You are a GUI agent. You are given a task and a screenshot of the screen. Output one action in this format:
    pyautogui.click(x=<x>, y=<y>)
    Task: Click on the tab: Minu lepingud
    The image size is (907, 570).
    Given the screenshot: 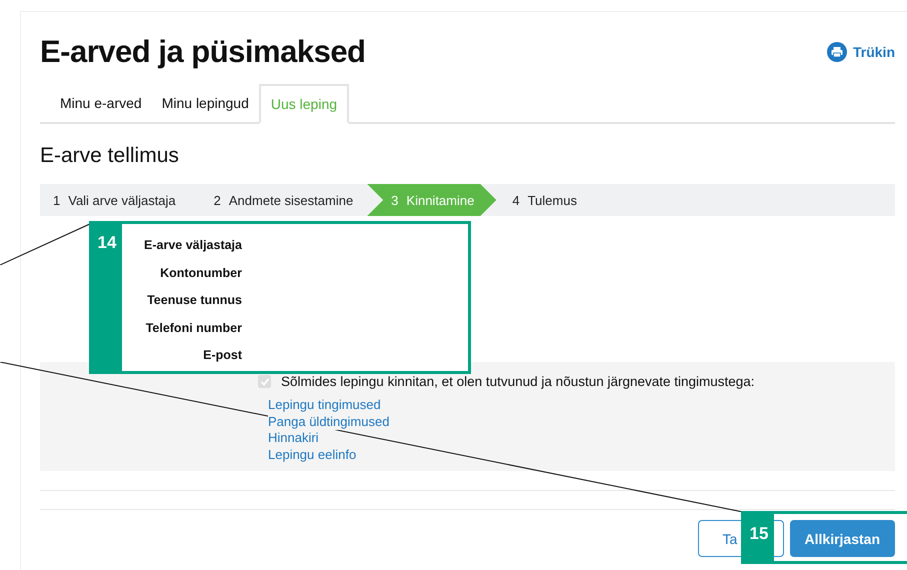 What is the action you would take?
    pyautogui.click(x=205, y=103)
    